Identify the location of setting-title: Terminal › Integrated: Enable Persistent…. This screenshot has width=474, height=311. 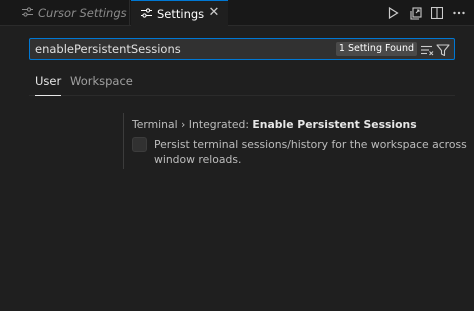
(274, 124).